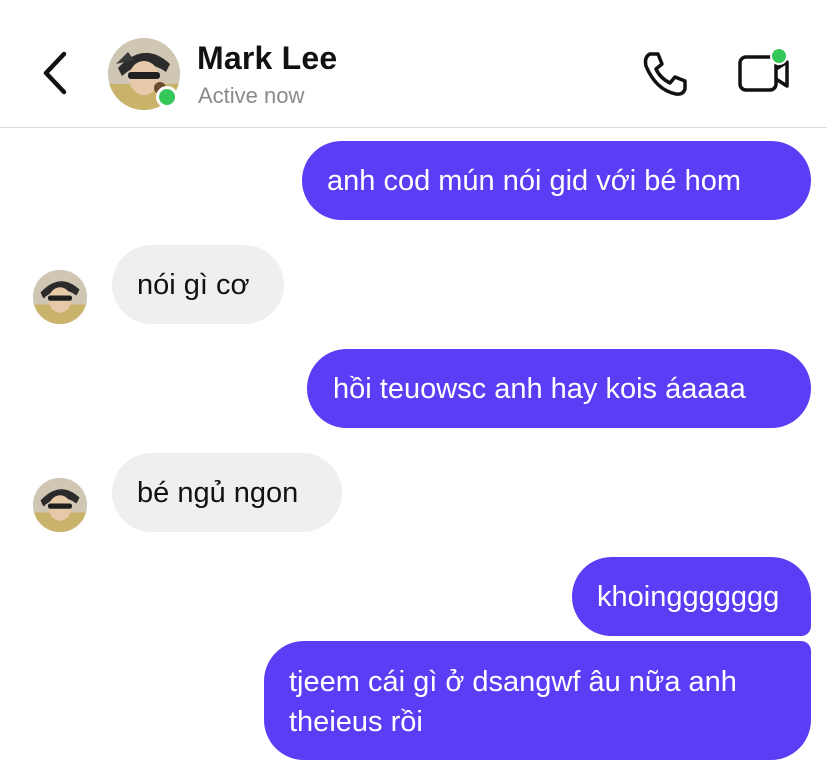 The height and width of the screenshot is (771, 827). I want to click on message-text: nói gì cơ, so click(193, 285).